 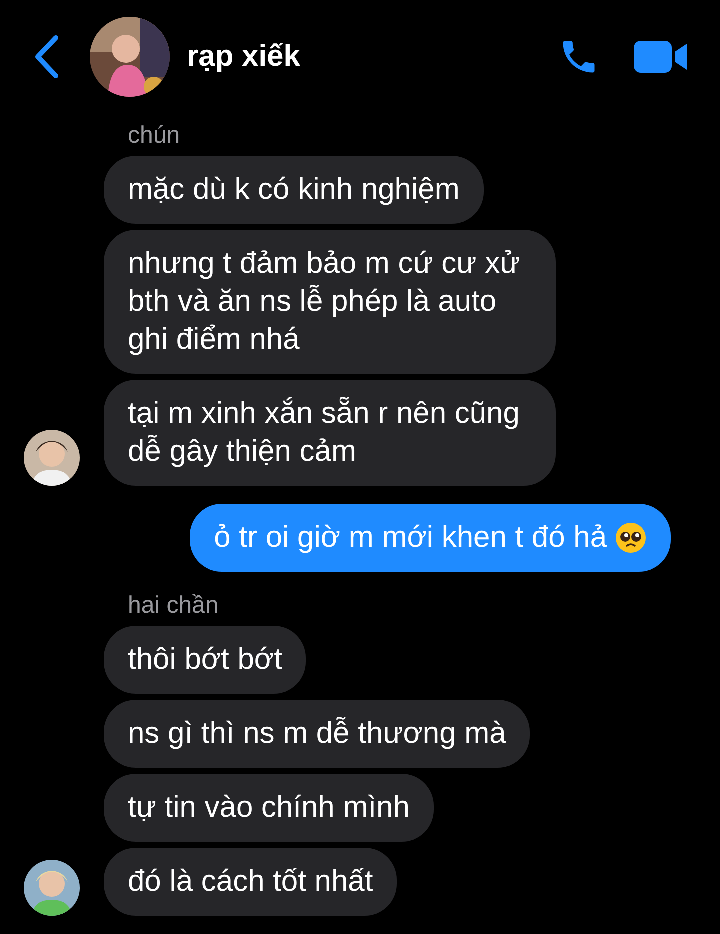 What do you see at coordinates (251, 882) in the screenshot?
I see `message-bubble: đó là cách tốt nhất` at bounding box center [251, 882].